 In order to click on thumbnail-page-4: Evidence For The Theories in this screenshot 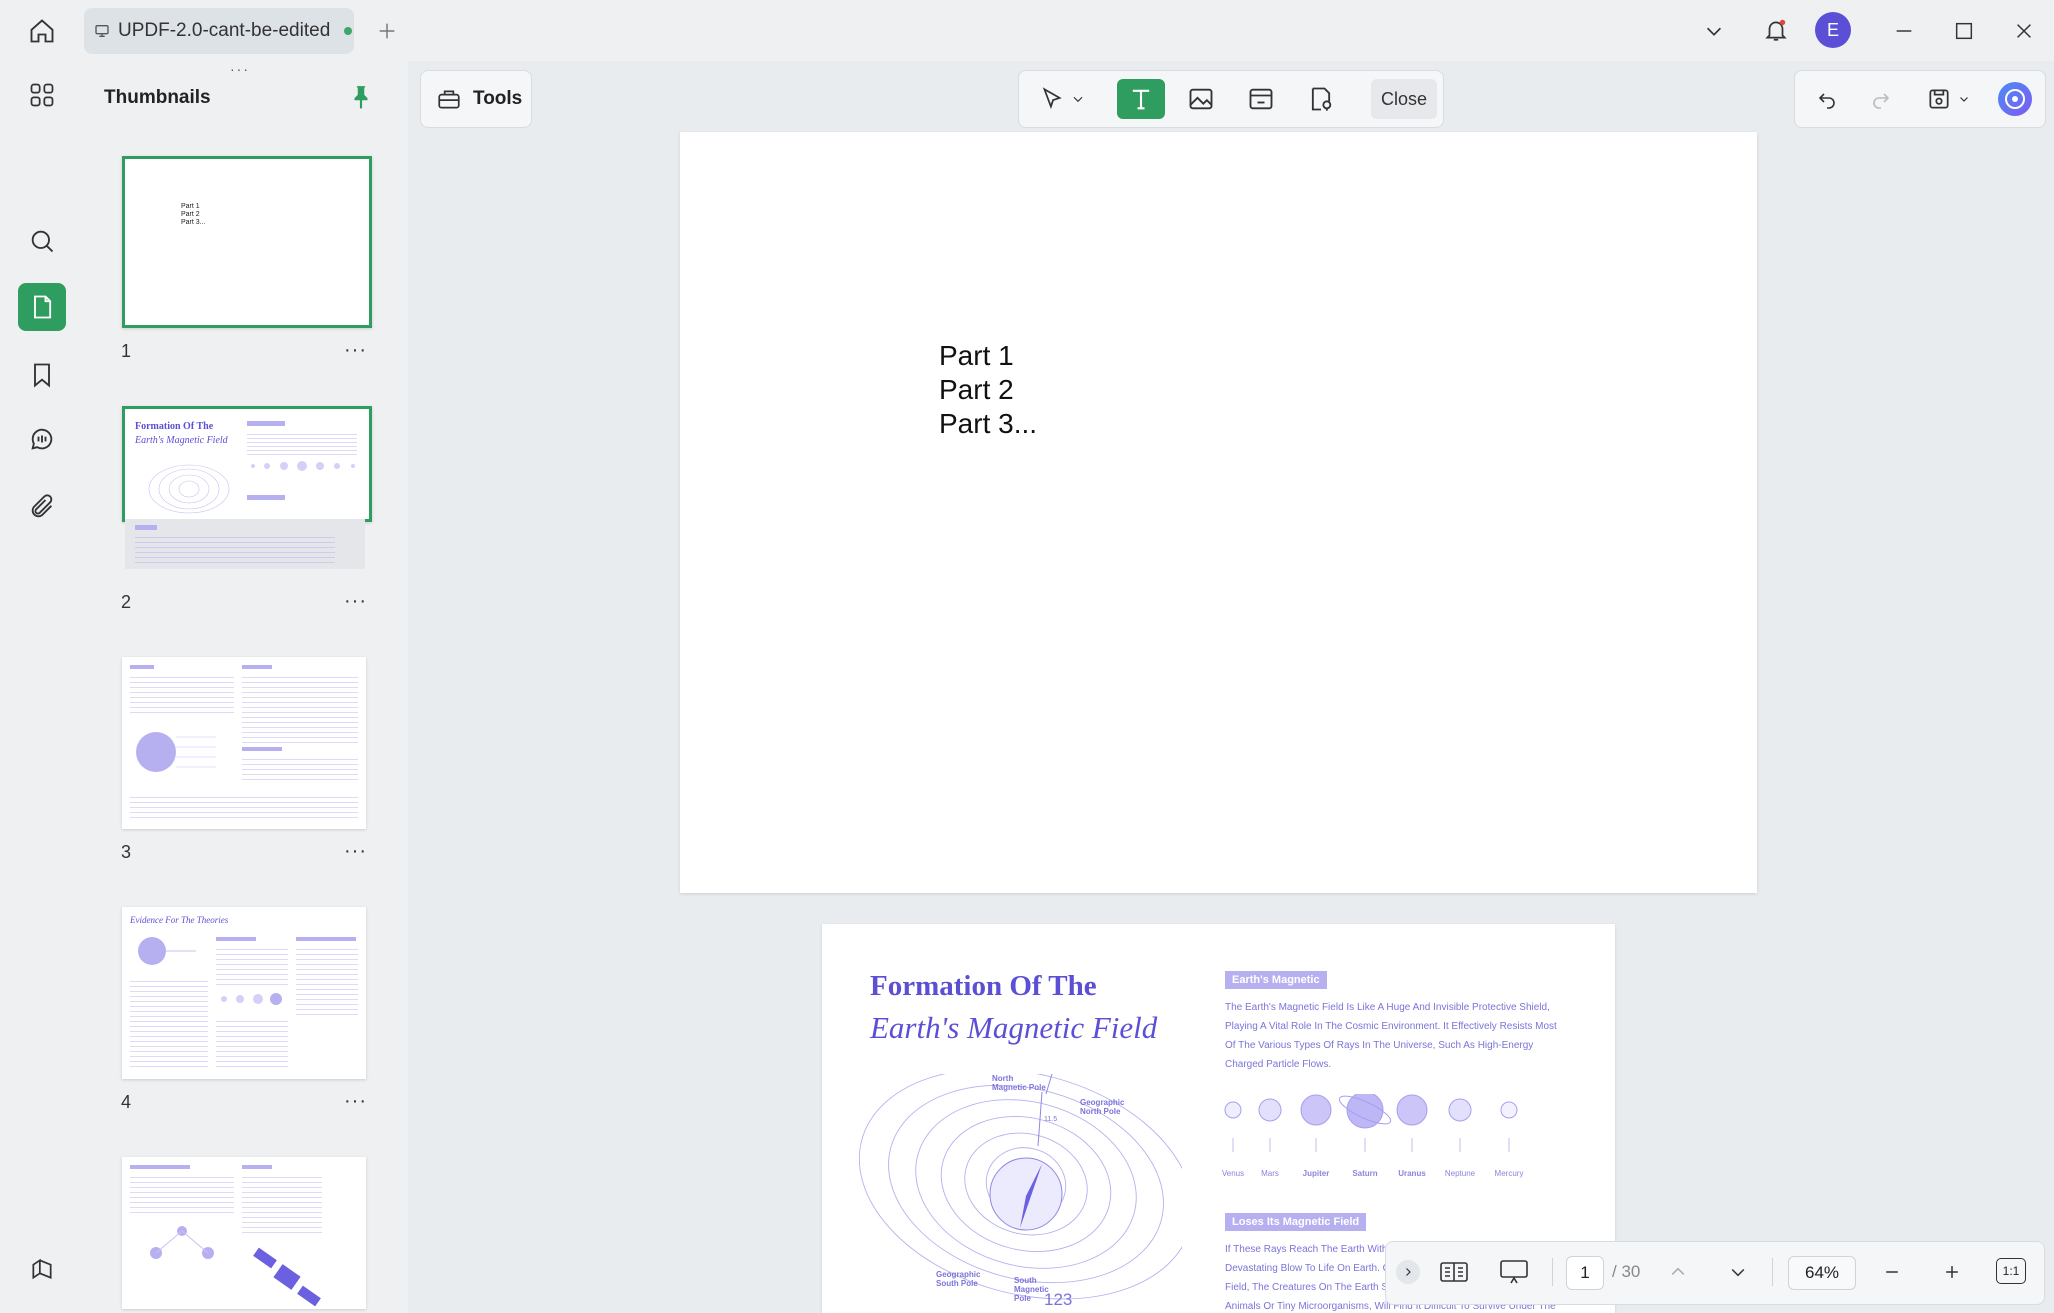, I will do `click(244, 993)`.